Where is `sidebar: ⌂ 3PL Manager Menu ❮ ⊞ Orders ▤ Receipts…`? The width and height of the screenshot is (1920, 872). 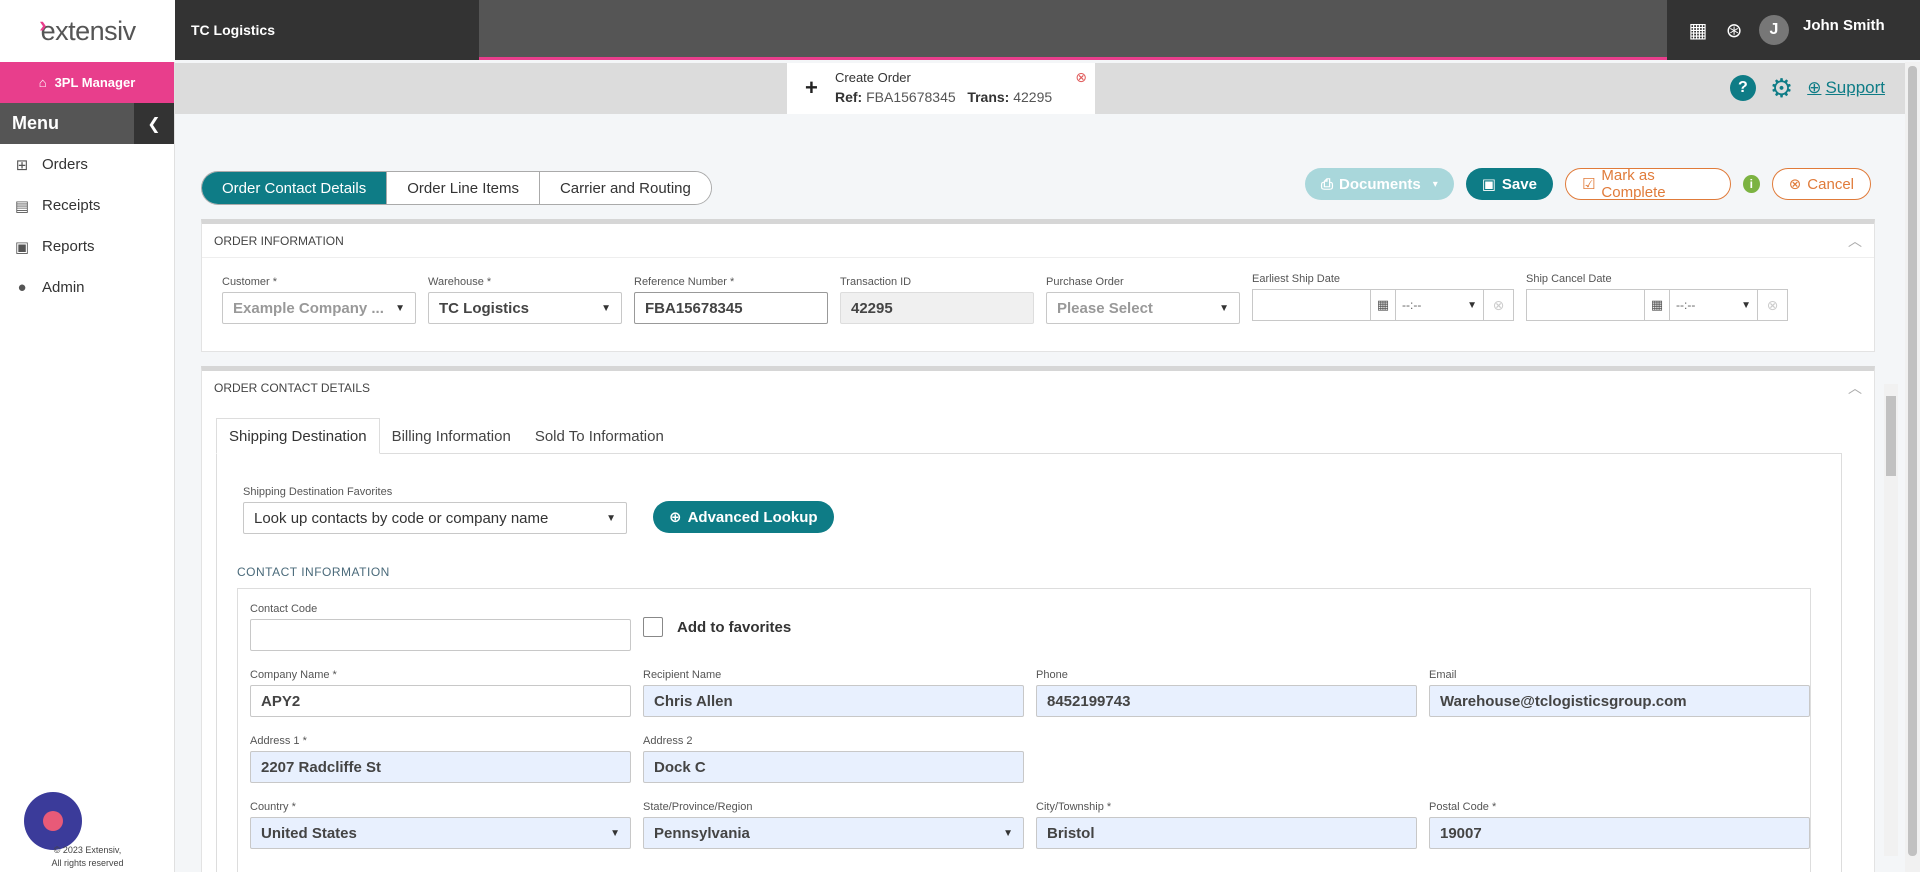
sidebar: ⌂ 3PL Manager Menu ❮ ⊞ Orders ▤ Receipts… is located at coordinates (87, 467).